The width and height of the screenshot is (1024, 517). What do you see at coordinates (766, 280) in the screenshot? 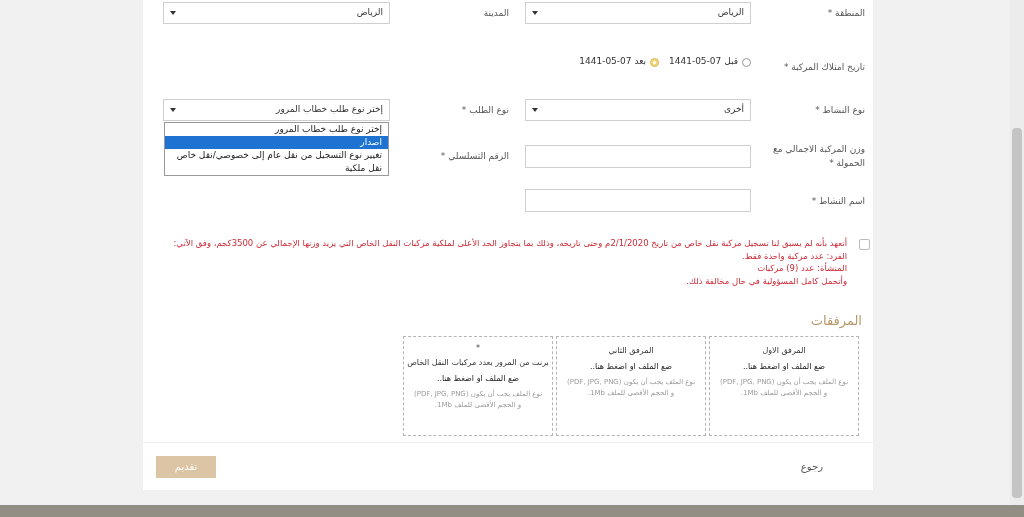
I see `pledge-text: وأتحمل كامل المسؤولية في حال مخالفة ذلك.` at bounding box center [766, 280].